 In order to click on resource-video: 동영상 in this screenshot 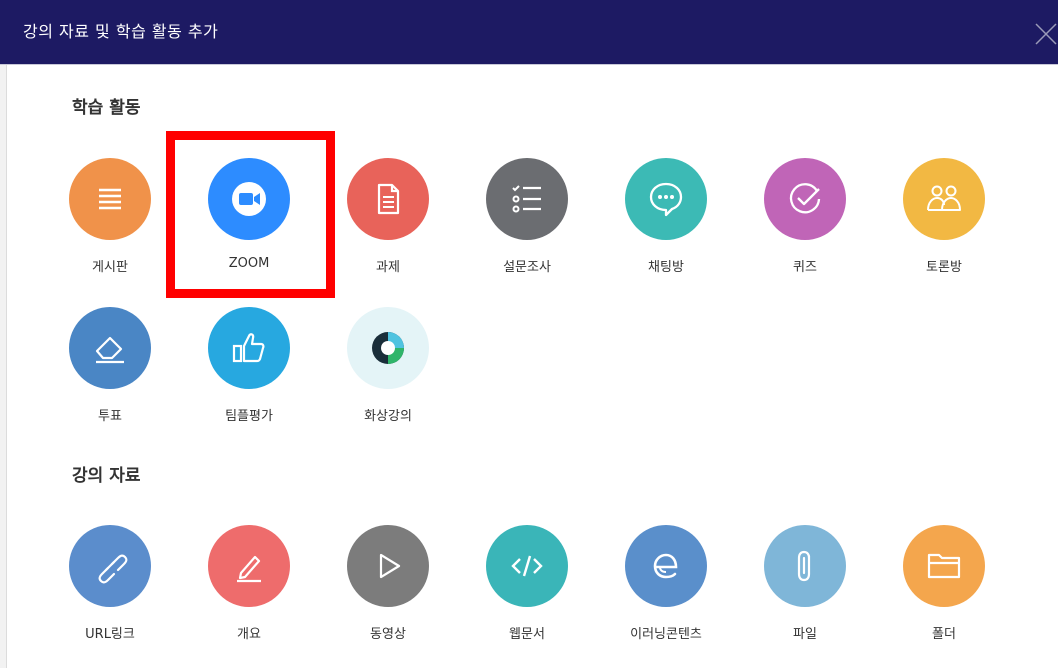, I will do `click(388, 590)`.